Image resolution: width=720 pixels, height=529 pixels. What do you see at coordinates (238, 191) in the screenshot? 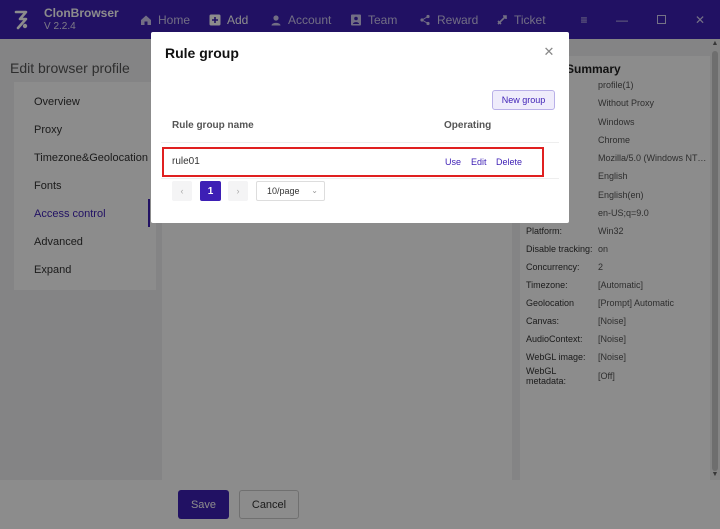
I see `next-page-icon: ›` at bounding box center [238, 191].